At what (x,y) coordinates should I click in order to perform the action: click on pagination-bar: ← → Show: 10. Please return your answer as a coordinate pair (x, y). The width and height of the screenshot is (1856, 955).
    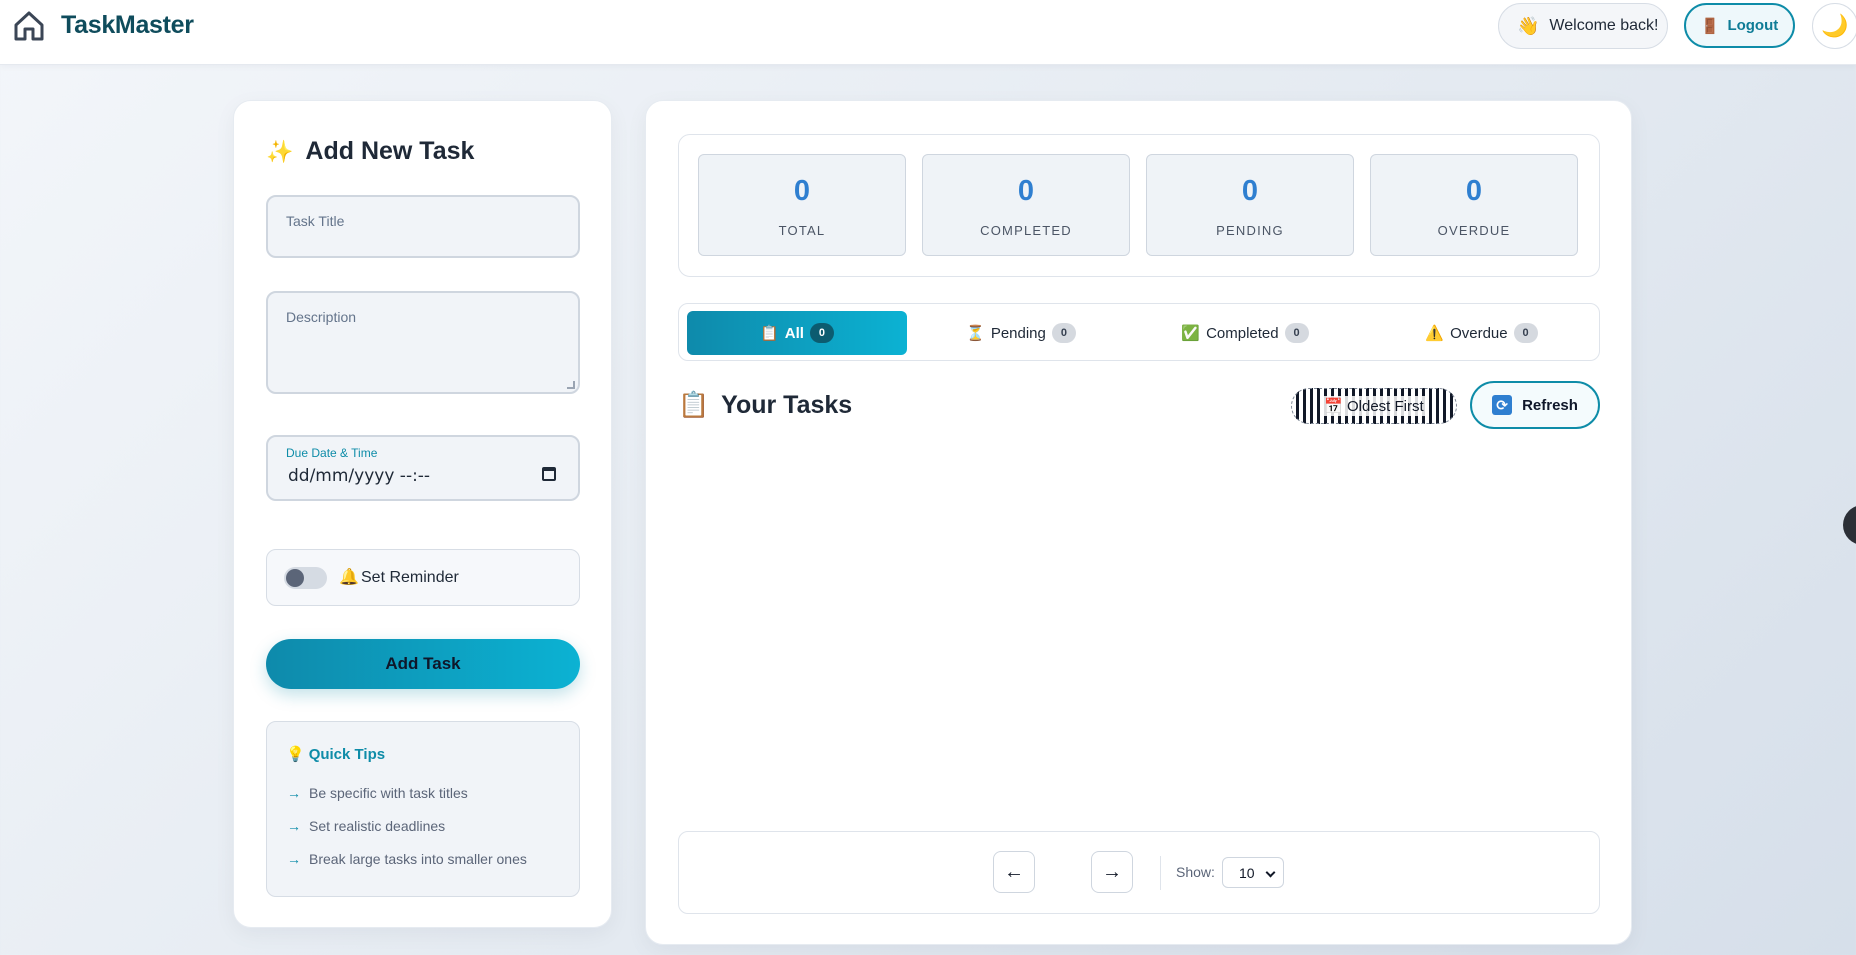
    Looking at the image, I should click on (1139, 872).